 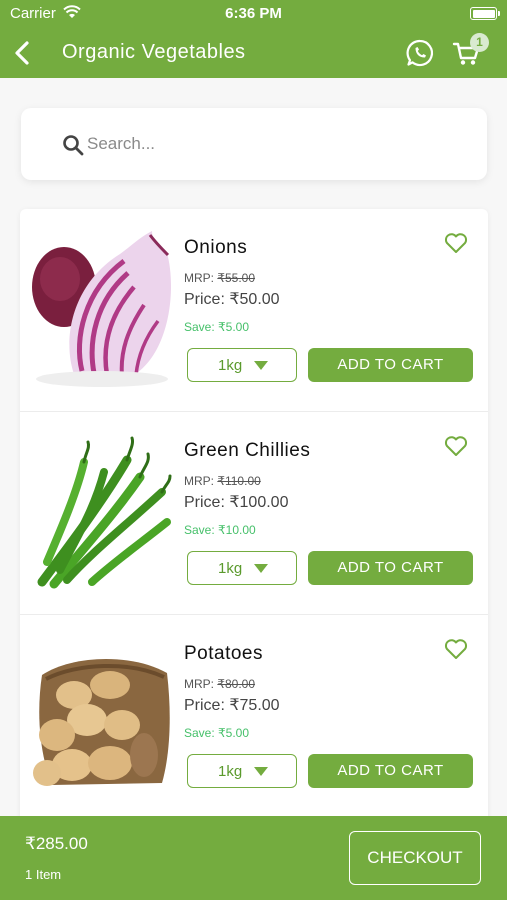 I want to click on mrp-text: MRP: ₹80.00, so click(x=220, y=684).